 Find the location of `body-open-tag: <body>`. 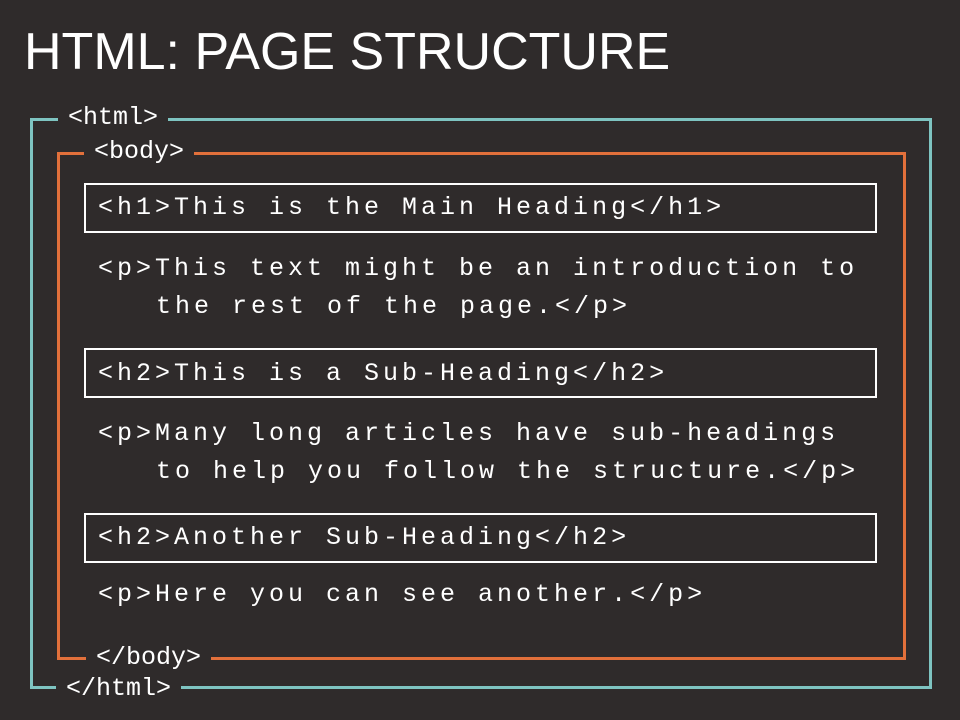

body-open-tag: <body> is located at coordinates (139, 152).